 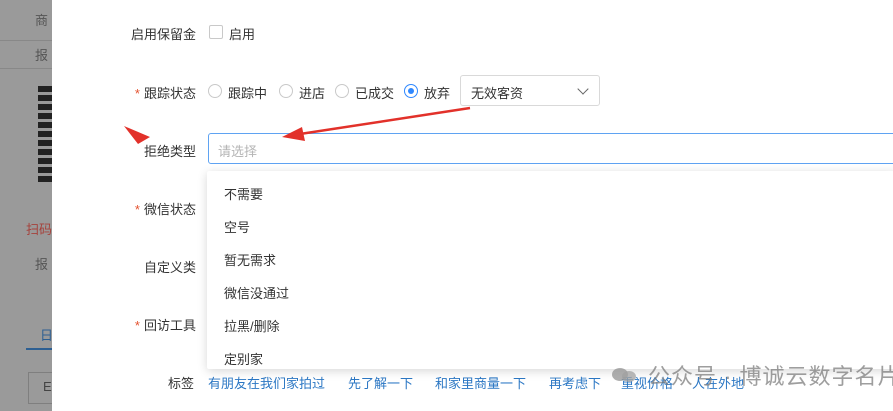 I want to click on tracking-radio-abandon, so click(x=411, y=91).